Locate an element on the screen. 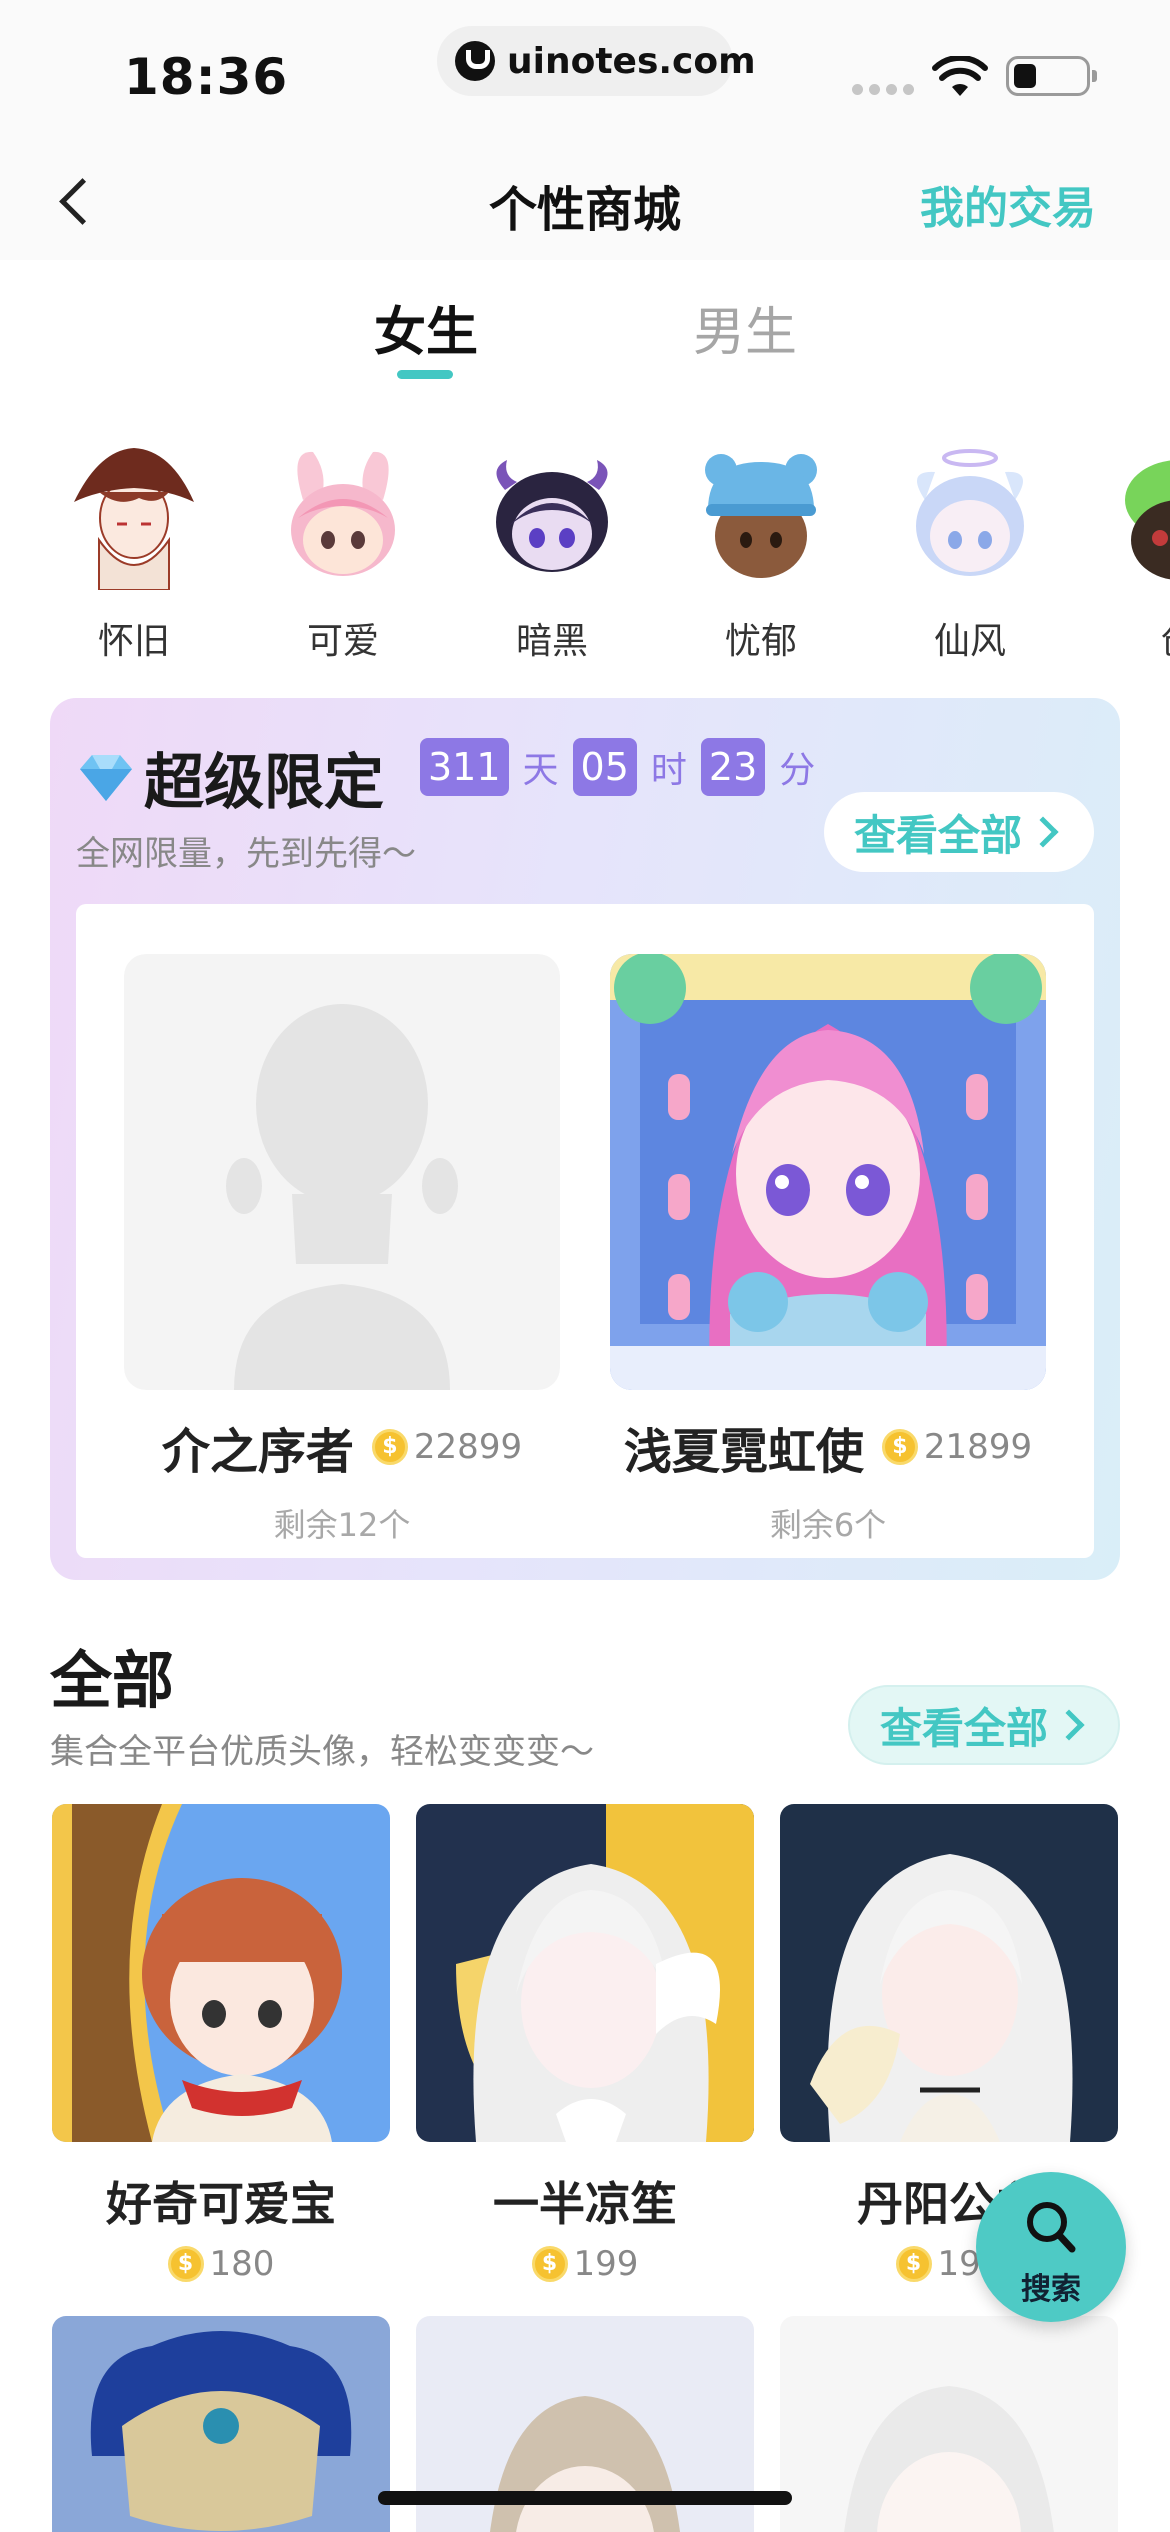 This screenshot has height=2532, width=1170. style-item-nostalgic: 怀旧 is located at coordinates (134, 550).